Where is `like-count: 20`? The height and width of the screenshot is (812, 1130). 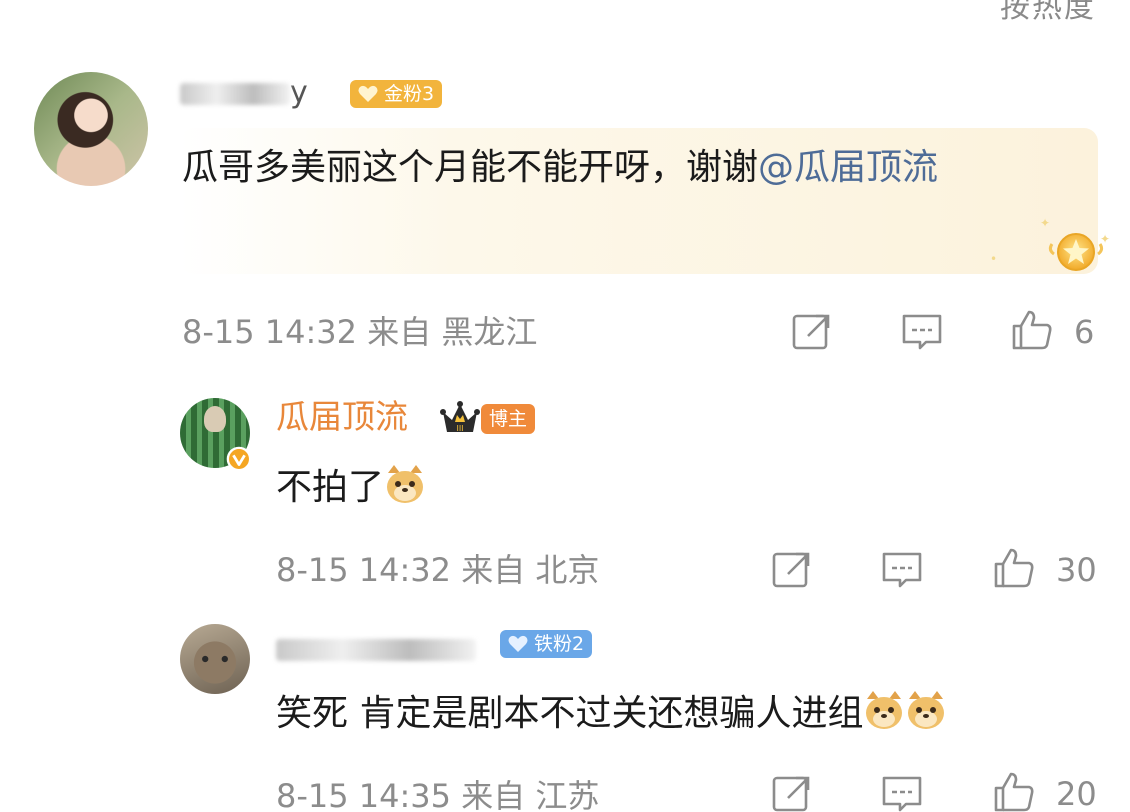 like-count: 20 is located at coordinates (1076, 793).